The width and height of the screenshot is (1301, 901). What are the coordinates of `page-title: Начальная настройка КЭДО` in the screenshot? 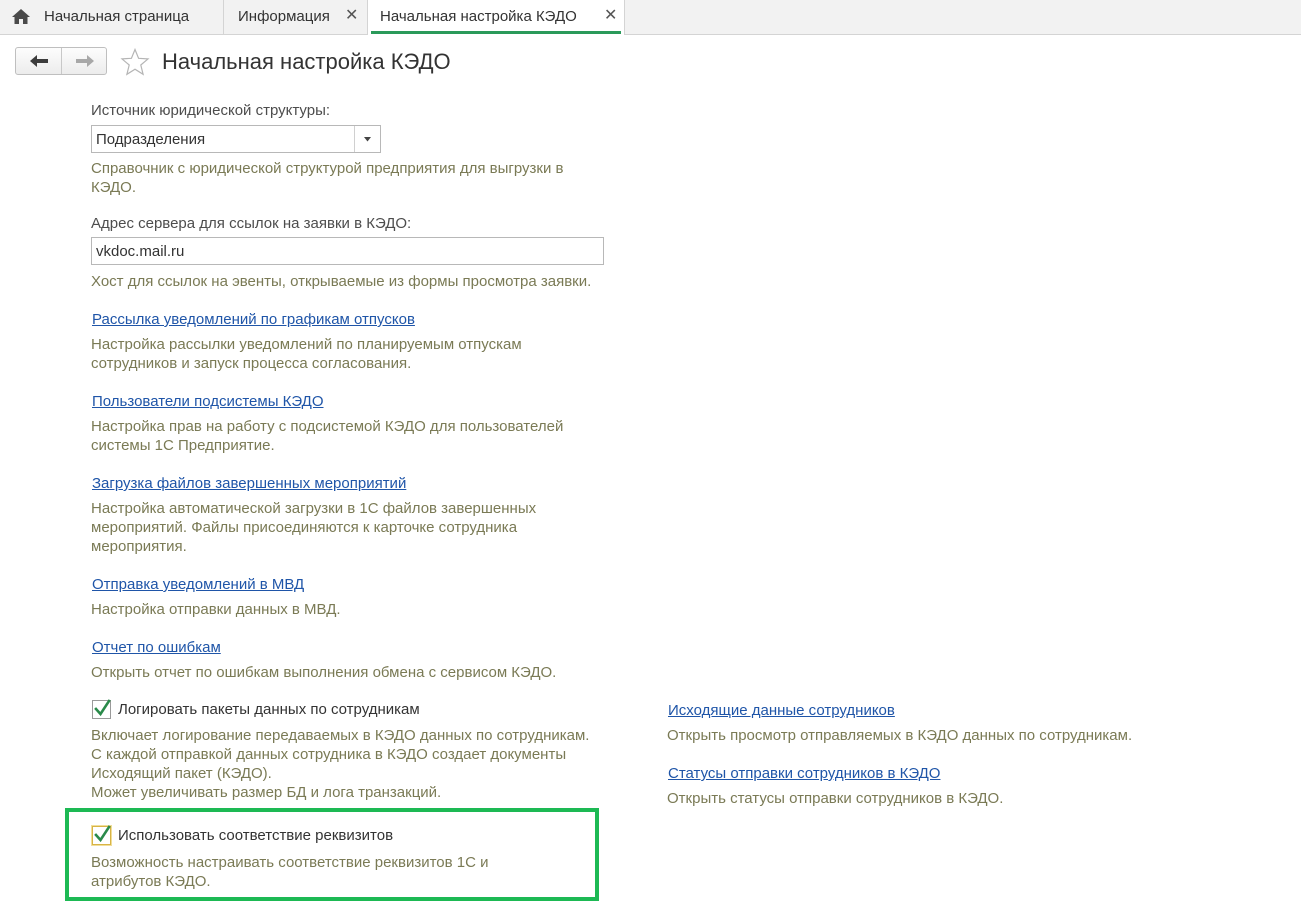 It's located at (306, 61).